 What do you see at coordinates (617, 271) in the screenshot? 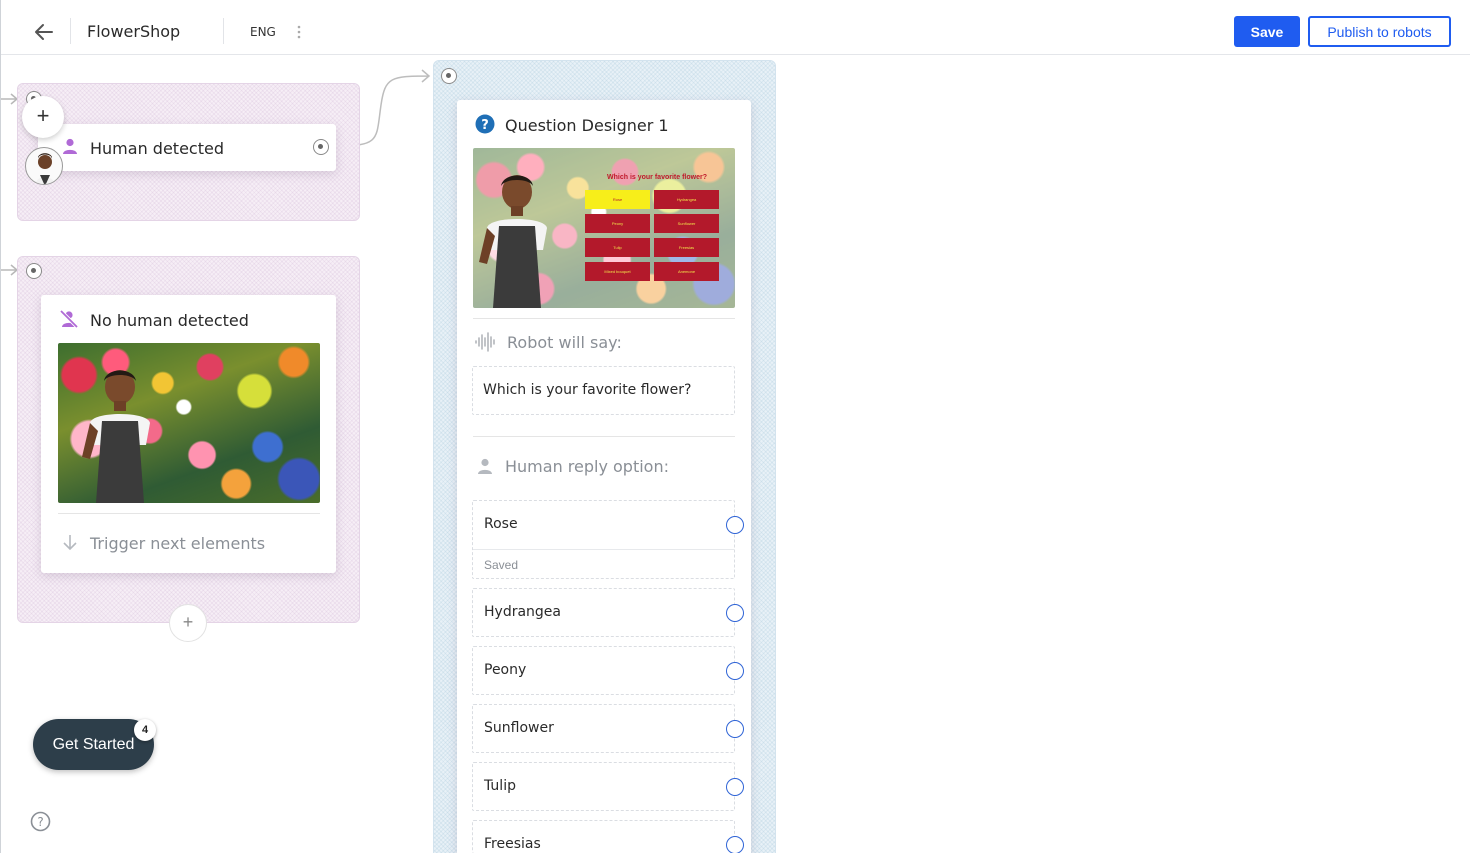
I see `preview-option: Mixed bouquet` at bounding box center [617, 271].